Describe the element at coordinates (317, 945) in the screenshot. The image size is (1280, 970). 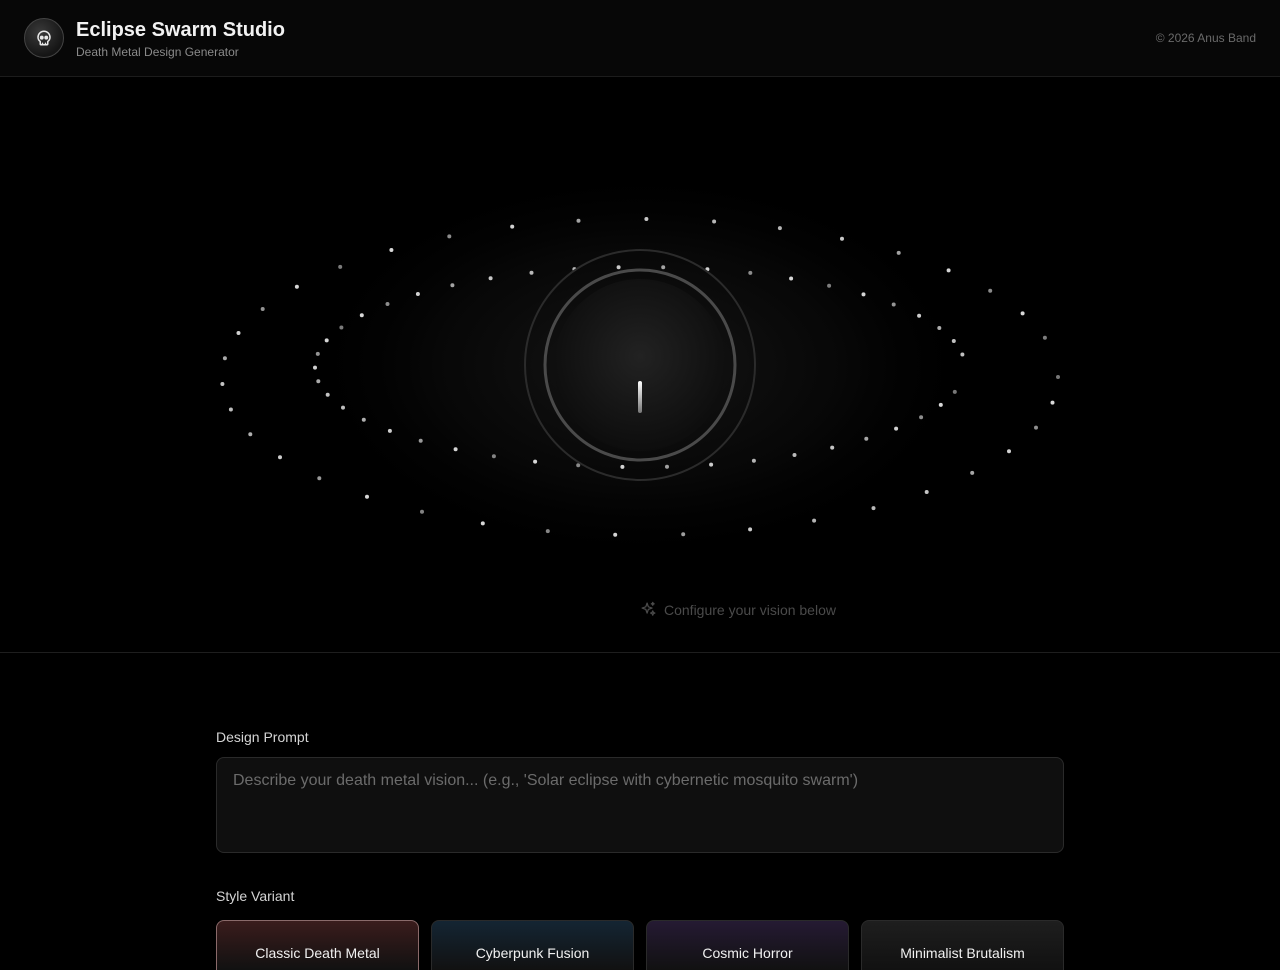
I see `style-classic-death-metal-button: Classic Death Metal` at that location.